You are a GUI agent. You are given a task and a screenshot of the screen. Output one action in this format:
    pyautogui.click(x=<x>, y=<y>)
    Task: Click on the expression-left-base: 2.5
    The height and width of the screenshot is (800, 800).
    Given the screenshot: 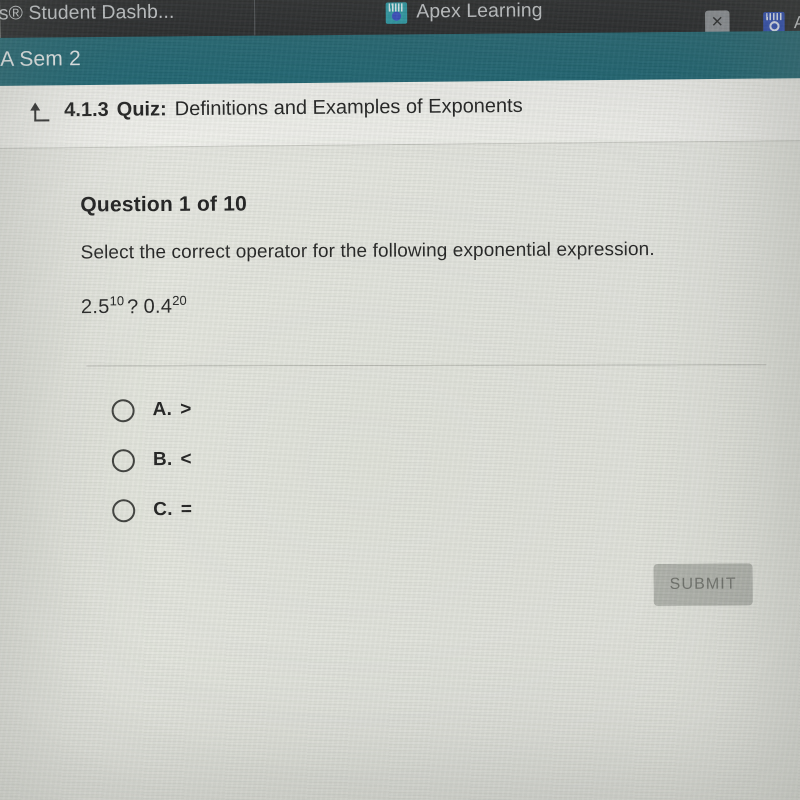 What is the action you would take?
    pyautogui.click(x=95, y=307)
    